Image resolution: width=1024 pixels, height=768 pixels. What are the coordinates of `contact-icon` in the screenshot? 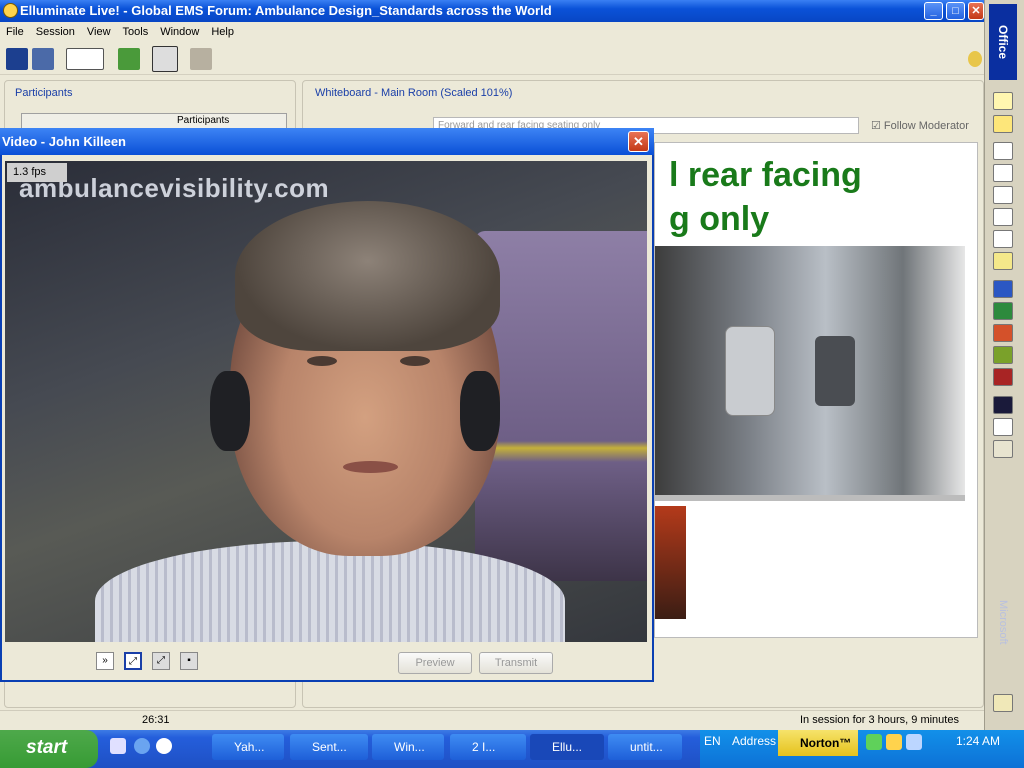 It's located at (1003, 217).